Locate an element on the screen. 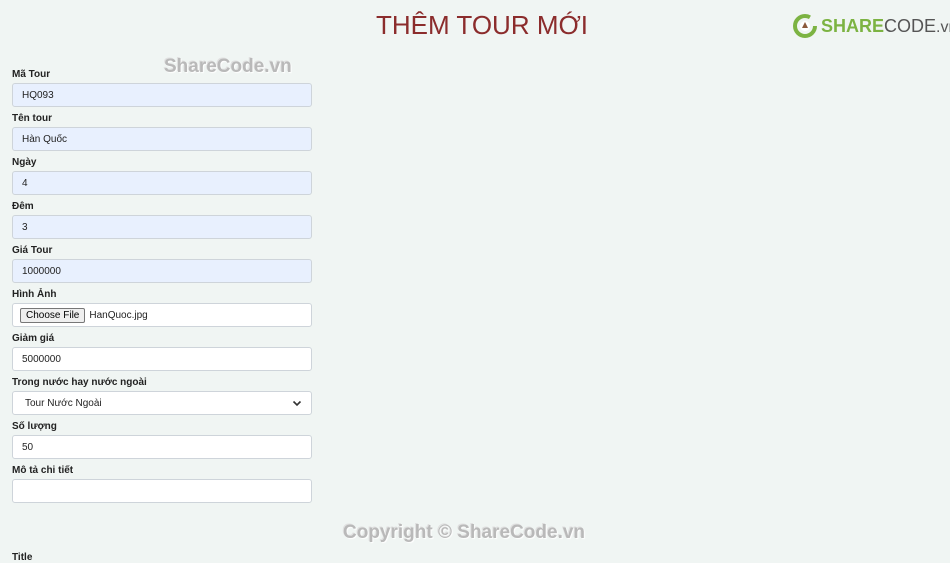 Image resolution: width=950 pixels, height=563 pixels. field-ngay: Ngày 4 is located at coordinates (162, 176).